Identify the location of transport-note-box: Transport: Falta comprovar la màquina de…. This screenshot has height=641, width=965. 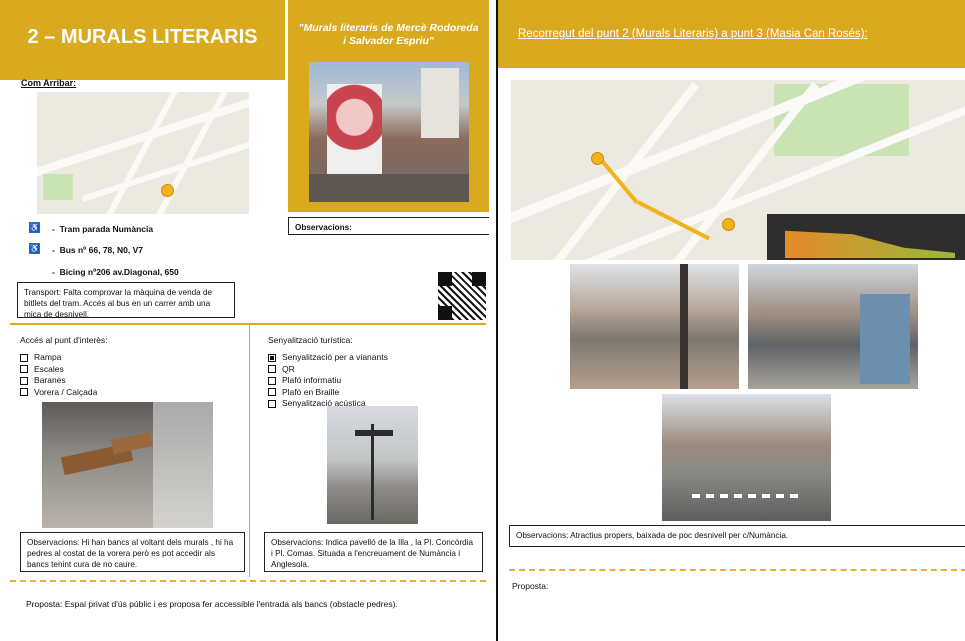
(126, 300).